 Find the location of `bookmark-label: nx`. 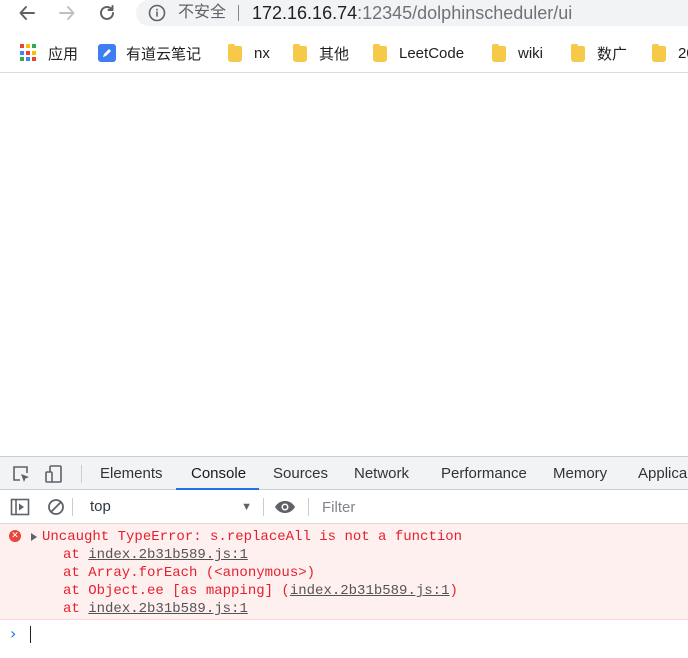

bookmark-label: nx is located at coordinates (262, 53).